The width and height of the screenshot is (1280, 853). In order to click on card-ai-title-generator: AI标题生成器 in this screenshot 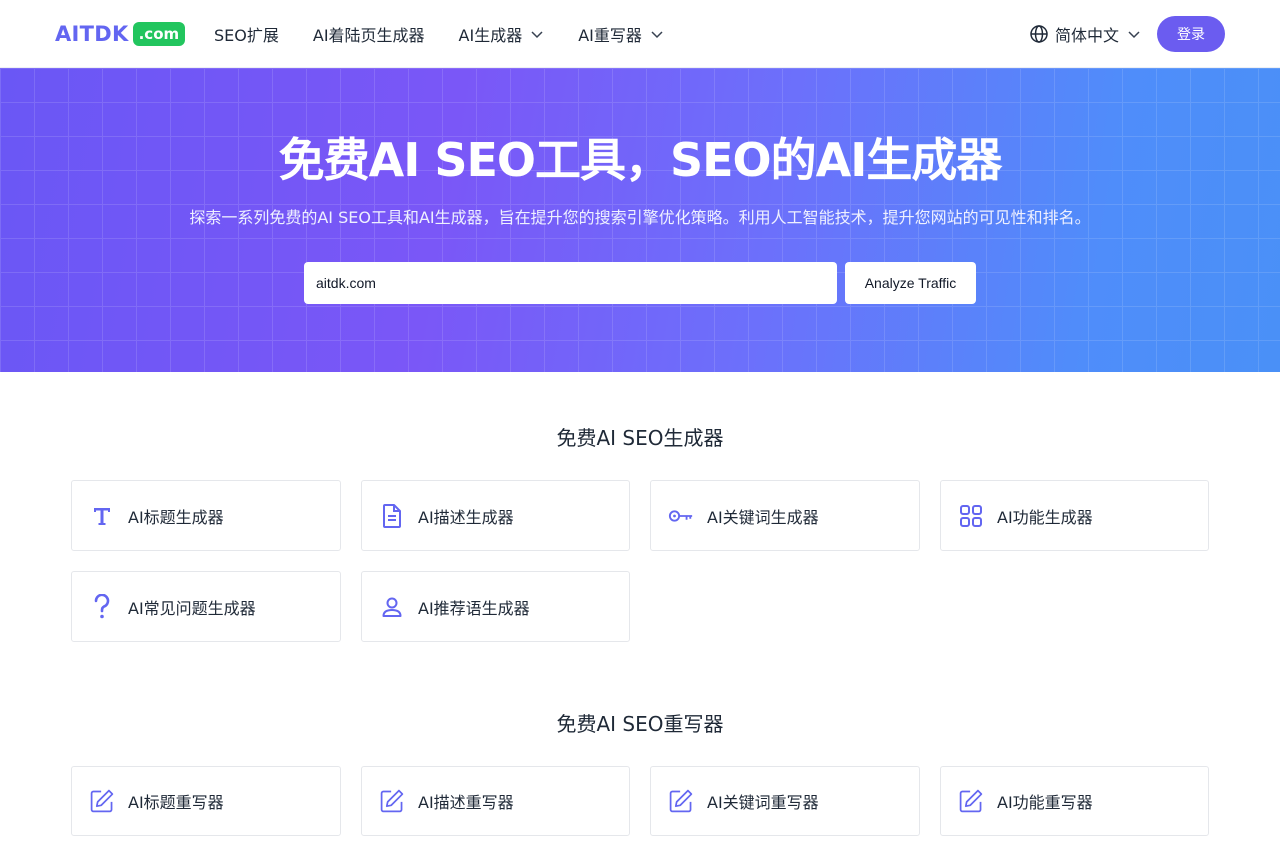, I will do `click(206, 515)`.